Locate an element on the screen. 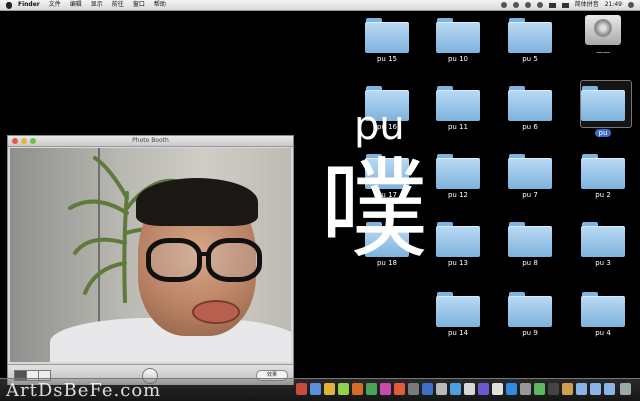  menu-edit: 编辑 is located at coordinates (76, 5).